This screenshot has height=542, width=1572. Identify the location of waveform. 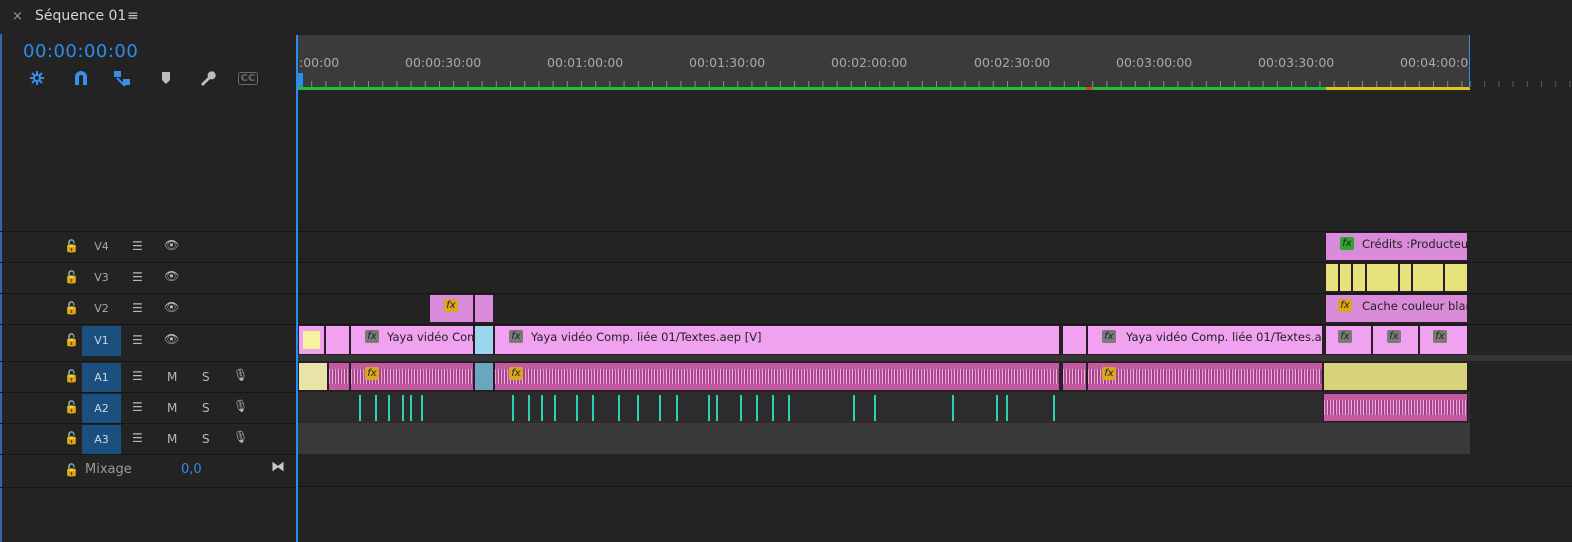
(1395, 407).